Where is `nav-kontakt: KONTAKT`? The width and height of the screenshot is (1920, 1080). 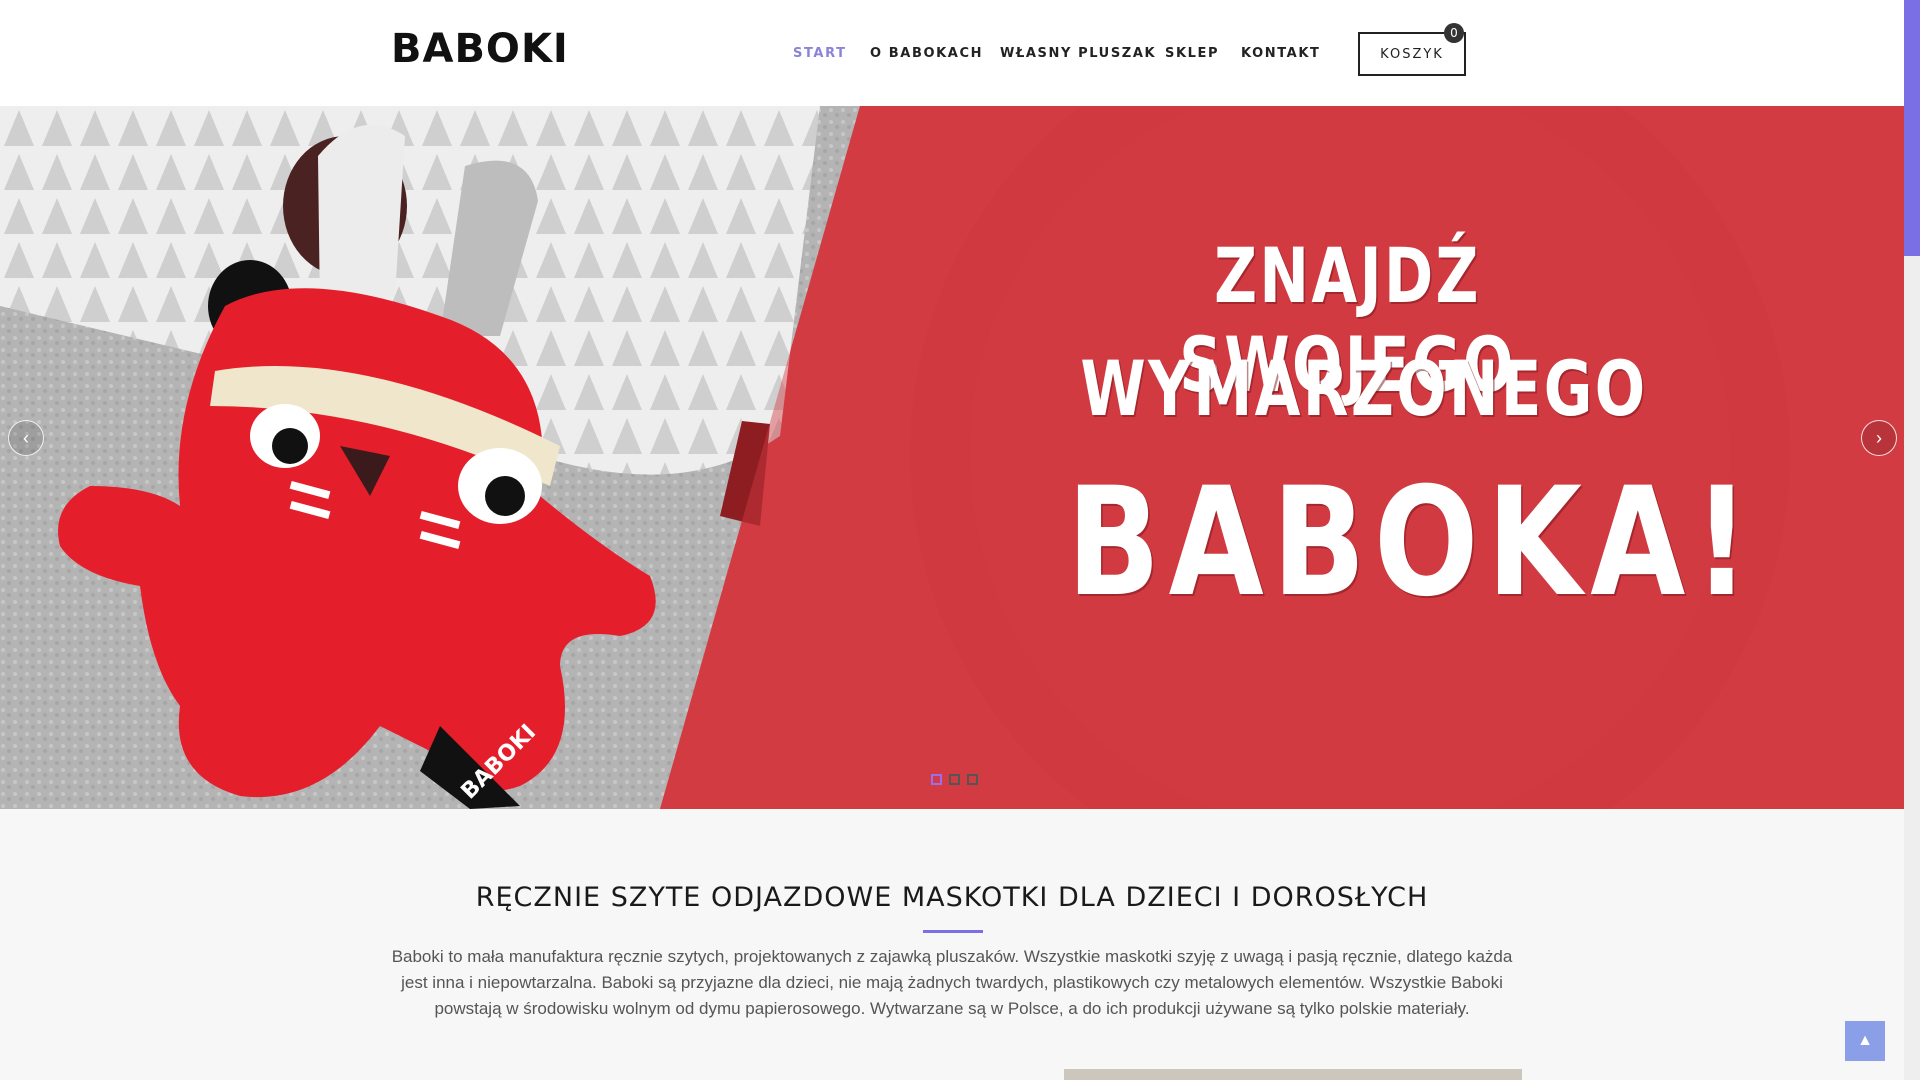 nav-kontakt: KONTAKT is located at coordinates (1280, 53).